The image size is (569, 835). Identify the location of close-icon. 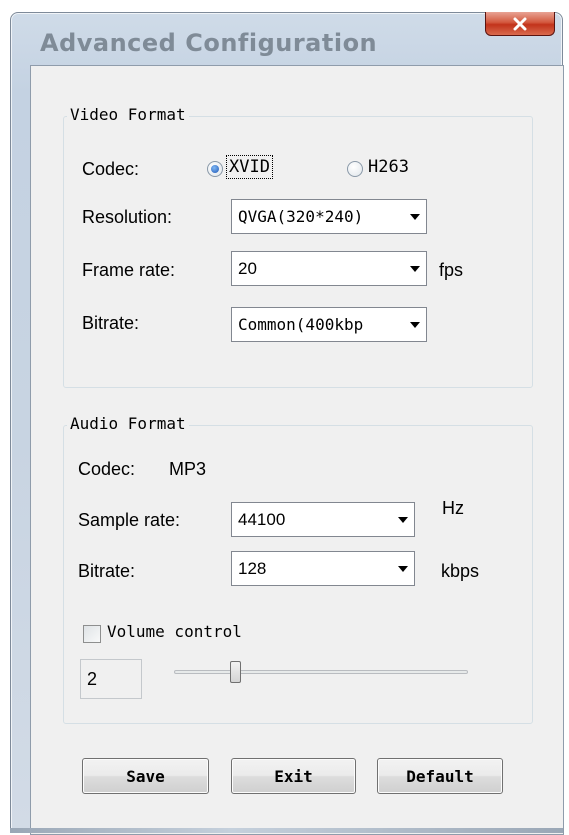
(520, 24).